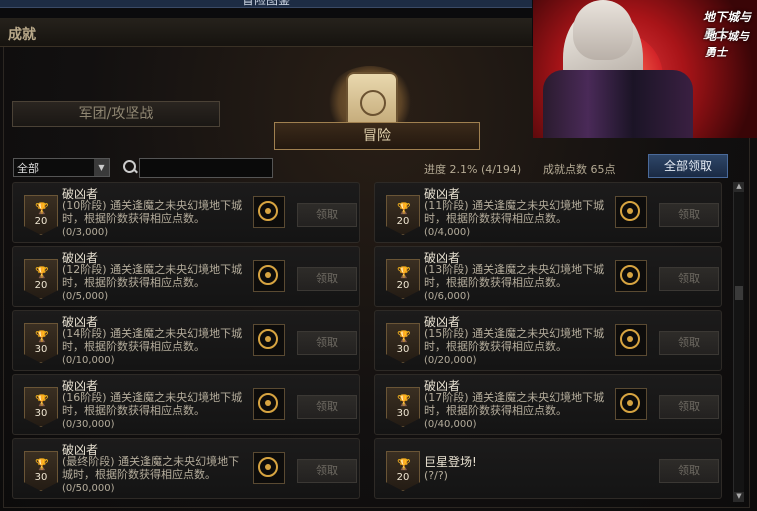 The image size is (757, 511). Describe the element at coordinates (151, 468) in the screenshot. I see `achievement-desc: (最终阶段) 通关逢魔之未央幻境地下城时，根据阶数获得相应点数。` at that location.